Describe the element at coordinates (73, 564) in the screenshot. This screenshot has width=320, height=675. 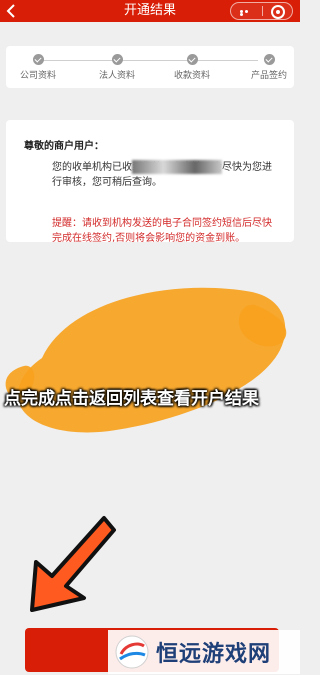
I see `arrow-icon` at that location.